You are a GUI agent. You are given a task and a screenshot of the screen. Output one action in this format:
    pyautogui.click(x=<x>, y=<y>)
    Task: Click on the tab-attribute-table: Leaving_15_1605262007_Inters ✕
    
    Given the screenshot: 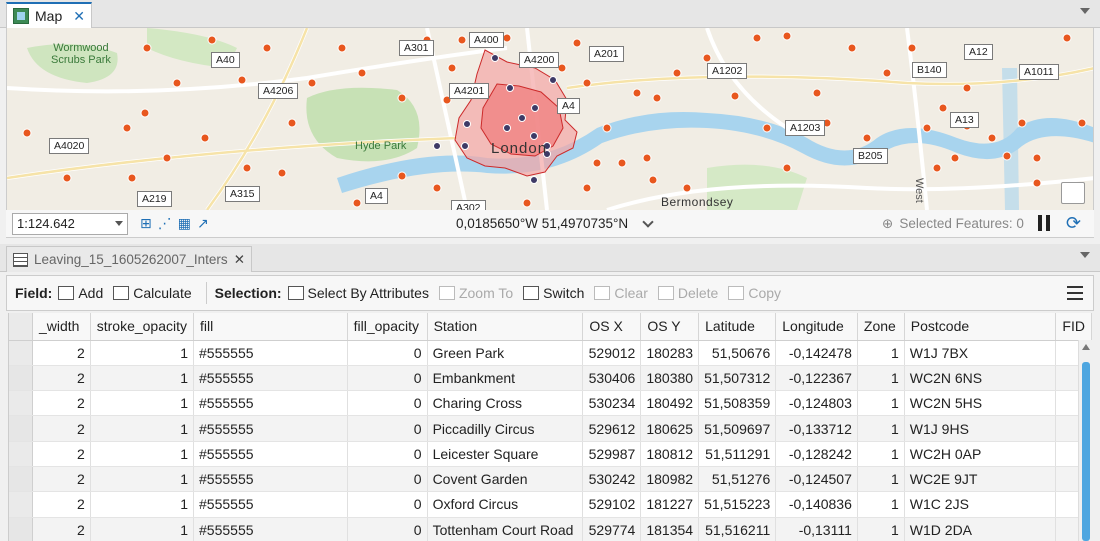 What is the action you would take?
    pyautogui.click(x=129, y=259)
    